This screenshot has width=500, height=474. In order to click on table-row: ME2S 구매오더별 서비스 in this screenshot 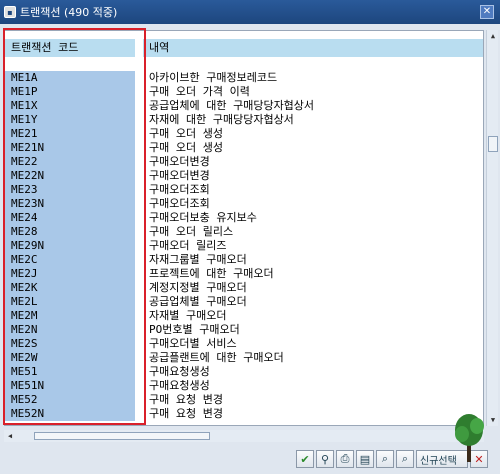, I will do `click(244, 344)`.